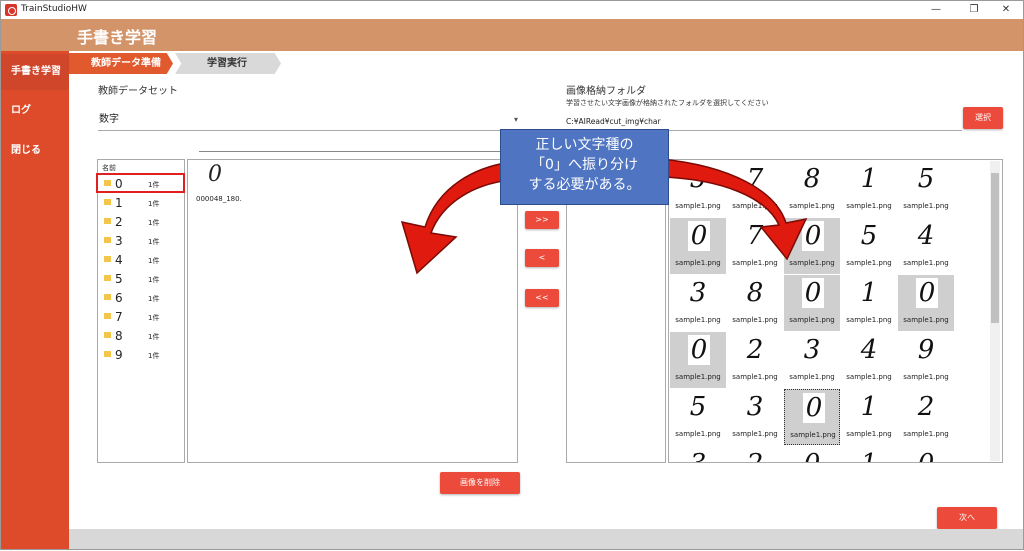 The height and width of the screenshot is (551, 1024). What do you see at coordinates (584, 185) in the screenshot?
I see `callout-line-3: する必要がある。` at bounding box center [584, 185].